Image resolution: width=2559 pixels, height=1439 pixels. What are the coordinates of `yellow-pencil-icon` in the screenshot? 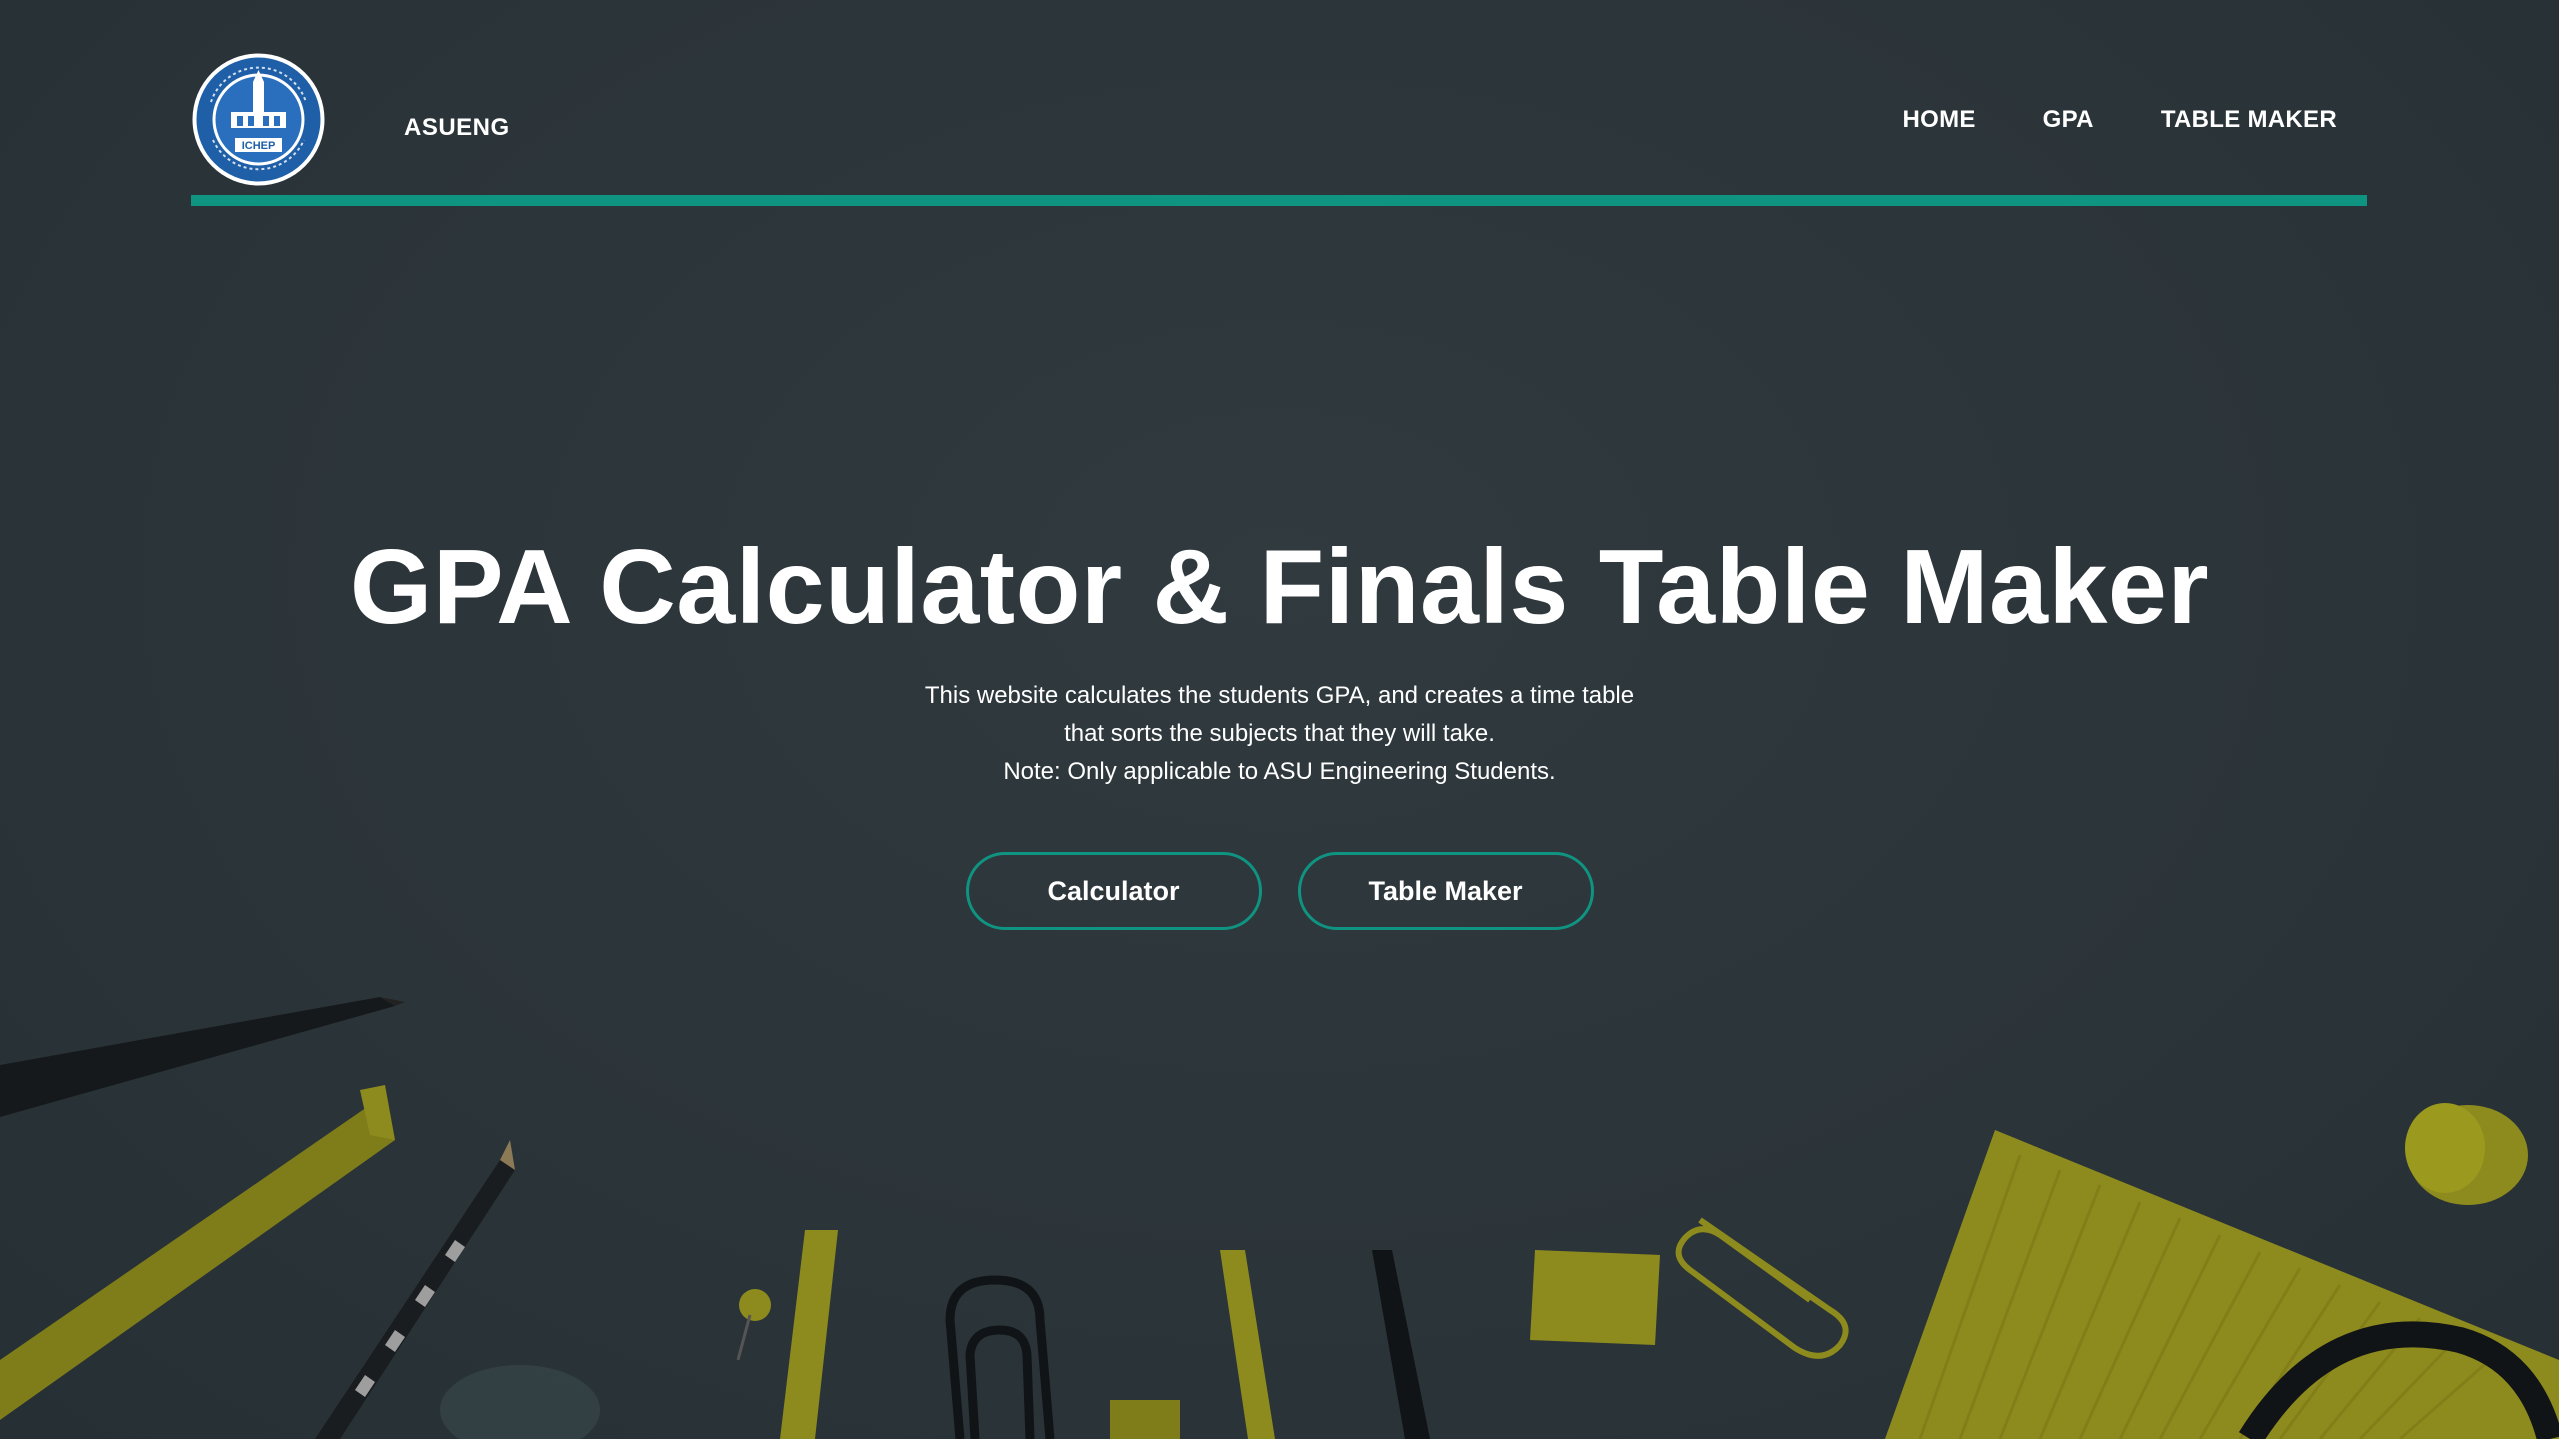 It's located at (1247, 1344).